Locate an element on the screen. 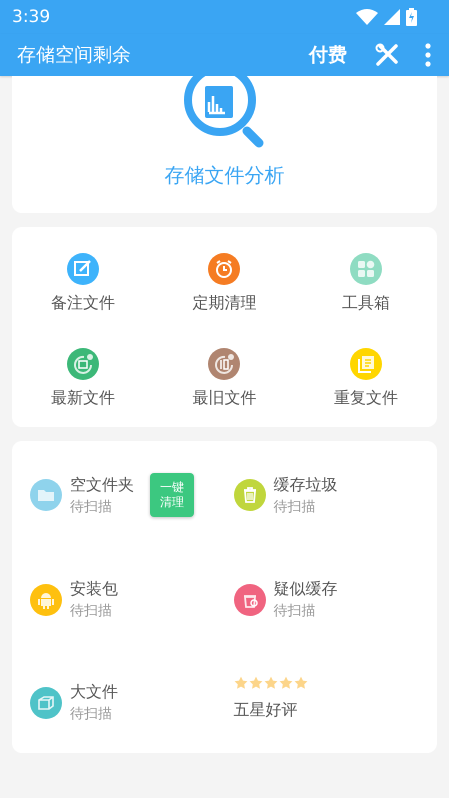  more-icon is located at coordinates (428, 55).